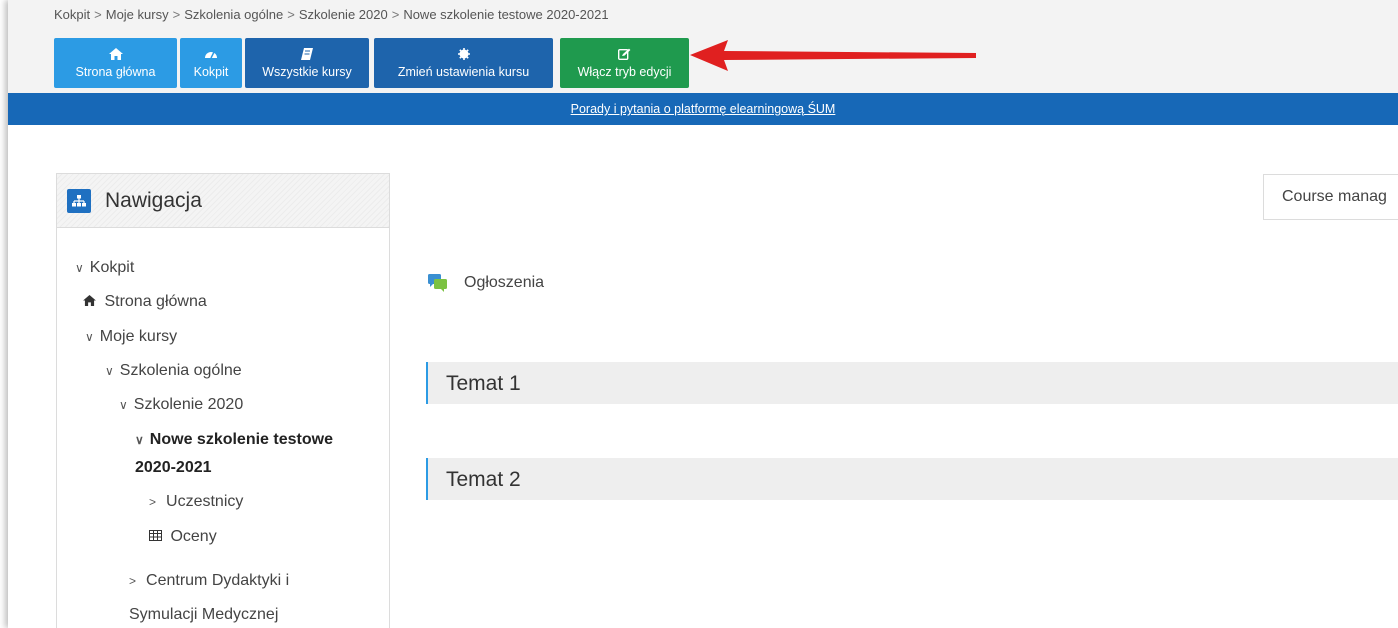 This screenshot has height=628, width=1398. I want to click on announcements-link: Ogłoszenia, so click(486, 283).